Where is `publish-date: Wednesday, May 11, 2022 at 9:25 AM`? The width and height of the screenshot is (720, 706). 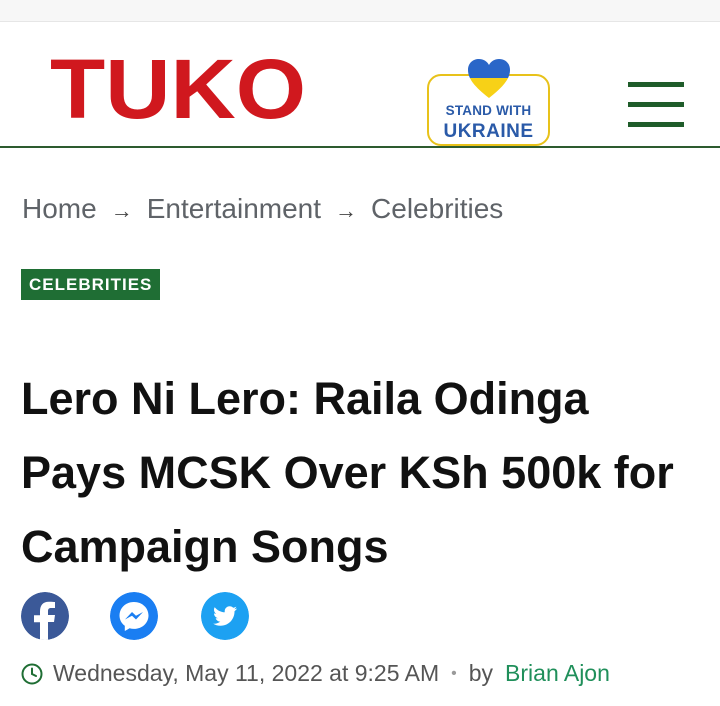 publish-date: Wednesday, May 11, 2022 at 9:25 AM is located at coordinates (246, 673).